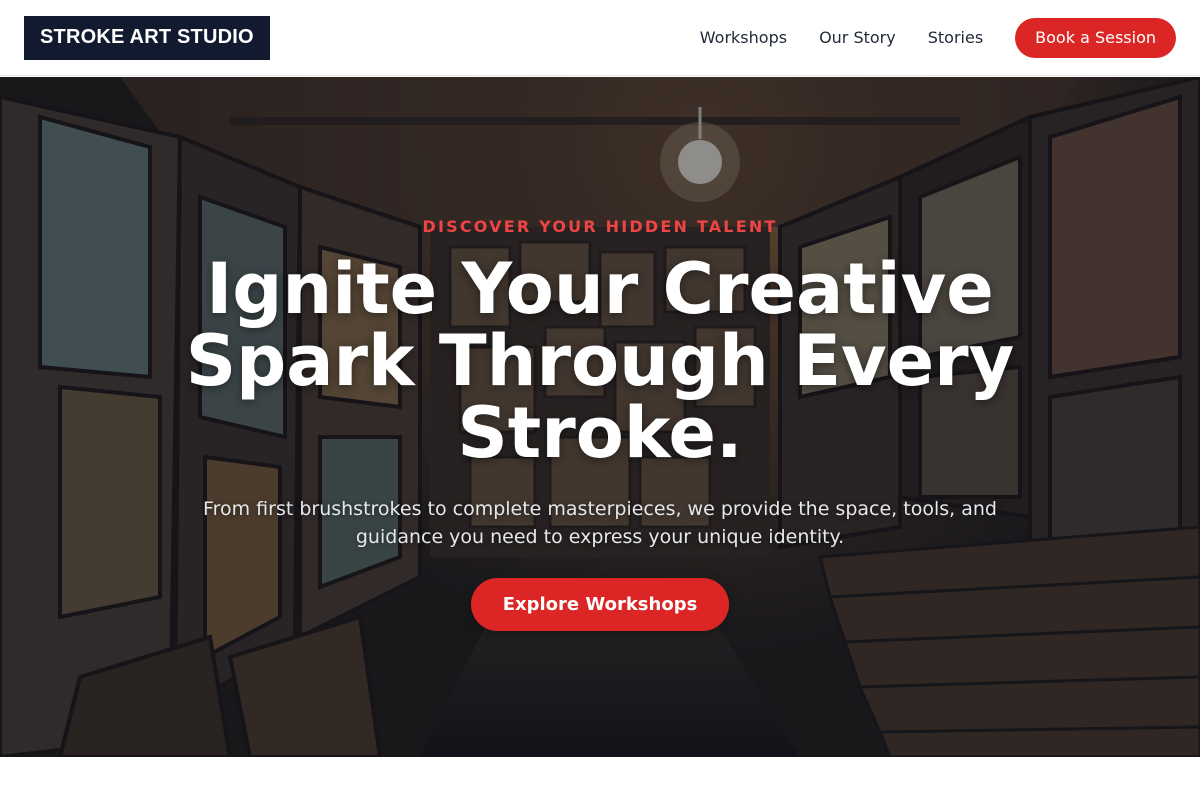  Describe the element at coordinates (955, 37) in the screenshot. I see `nav-link-stories: Stories` at that location.